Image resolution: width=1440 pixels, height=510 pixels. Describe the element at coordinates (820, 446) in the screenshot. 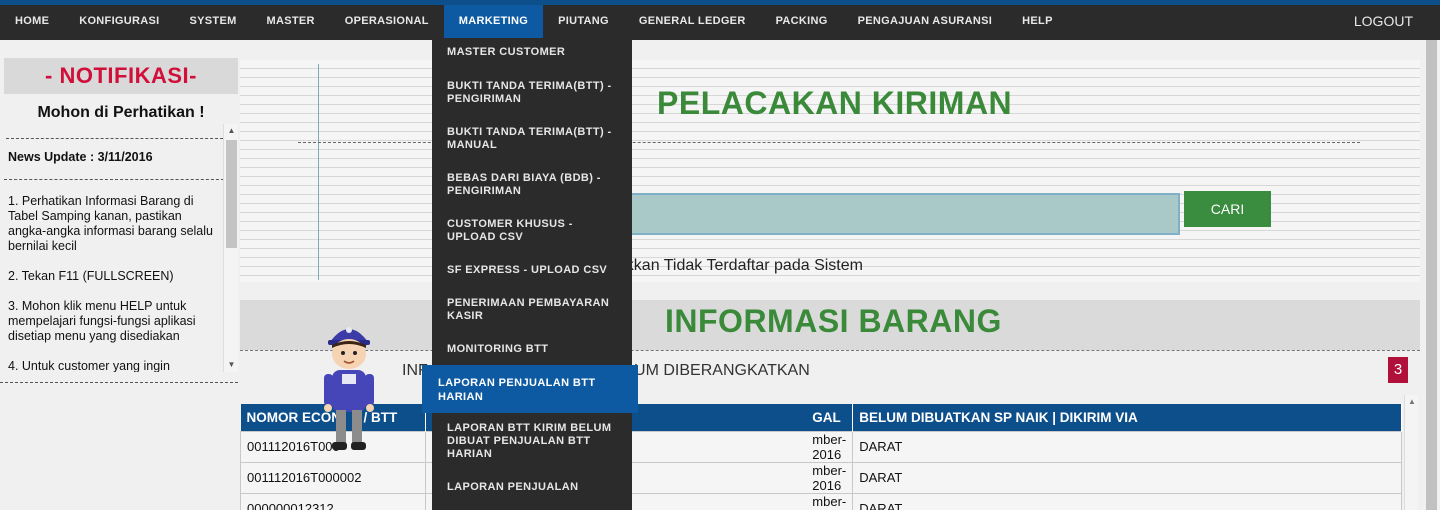

I see `table-row: 001112016T000 mber-2016 DARAT` at that location.